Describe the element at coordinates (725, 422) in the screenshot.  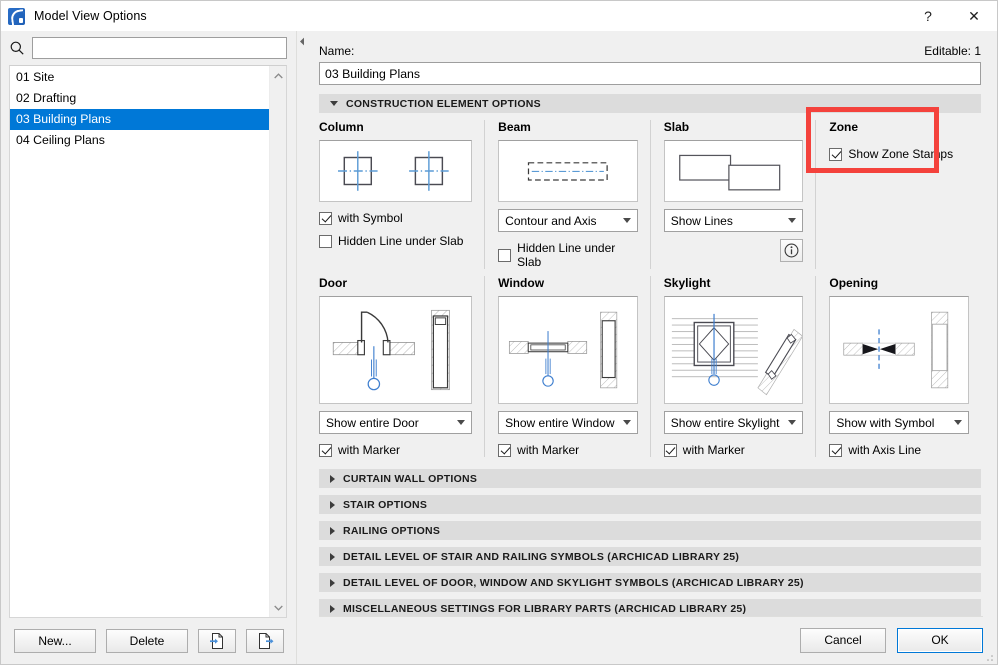
I see `skylight-display-value: Show entire Skylight` at that location.